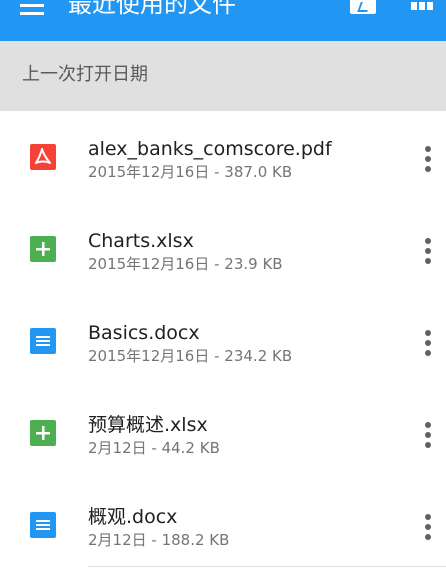 The image size is (446, 572). Describe the element at coordinates (133, 517) in the screenshot. I see `file-name: 概观.docx` at that location.